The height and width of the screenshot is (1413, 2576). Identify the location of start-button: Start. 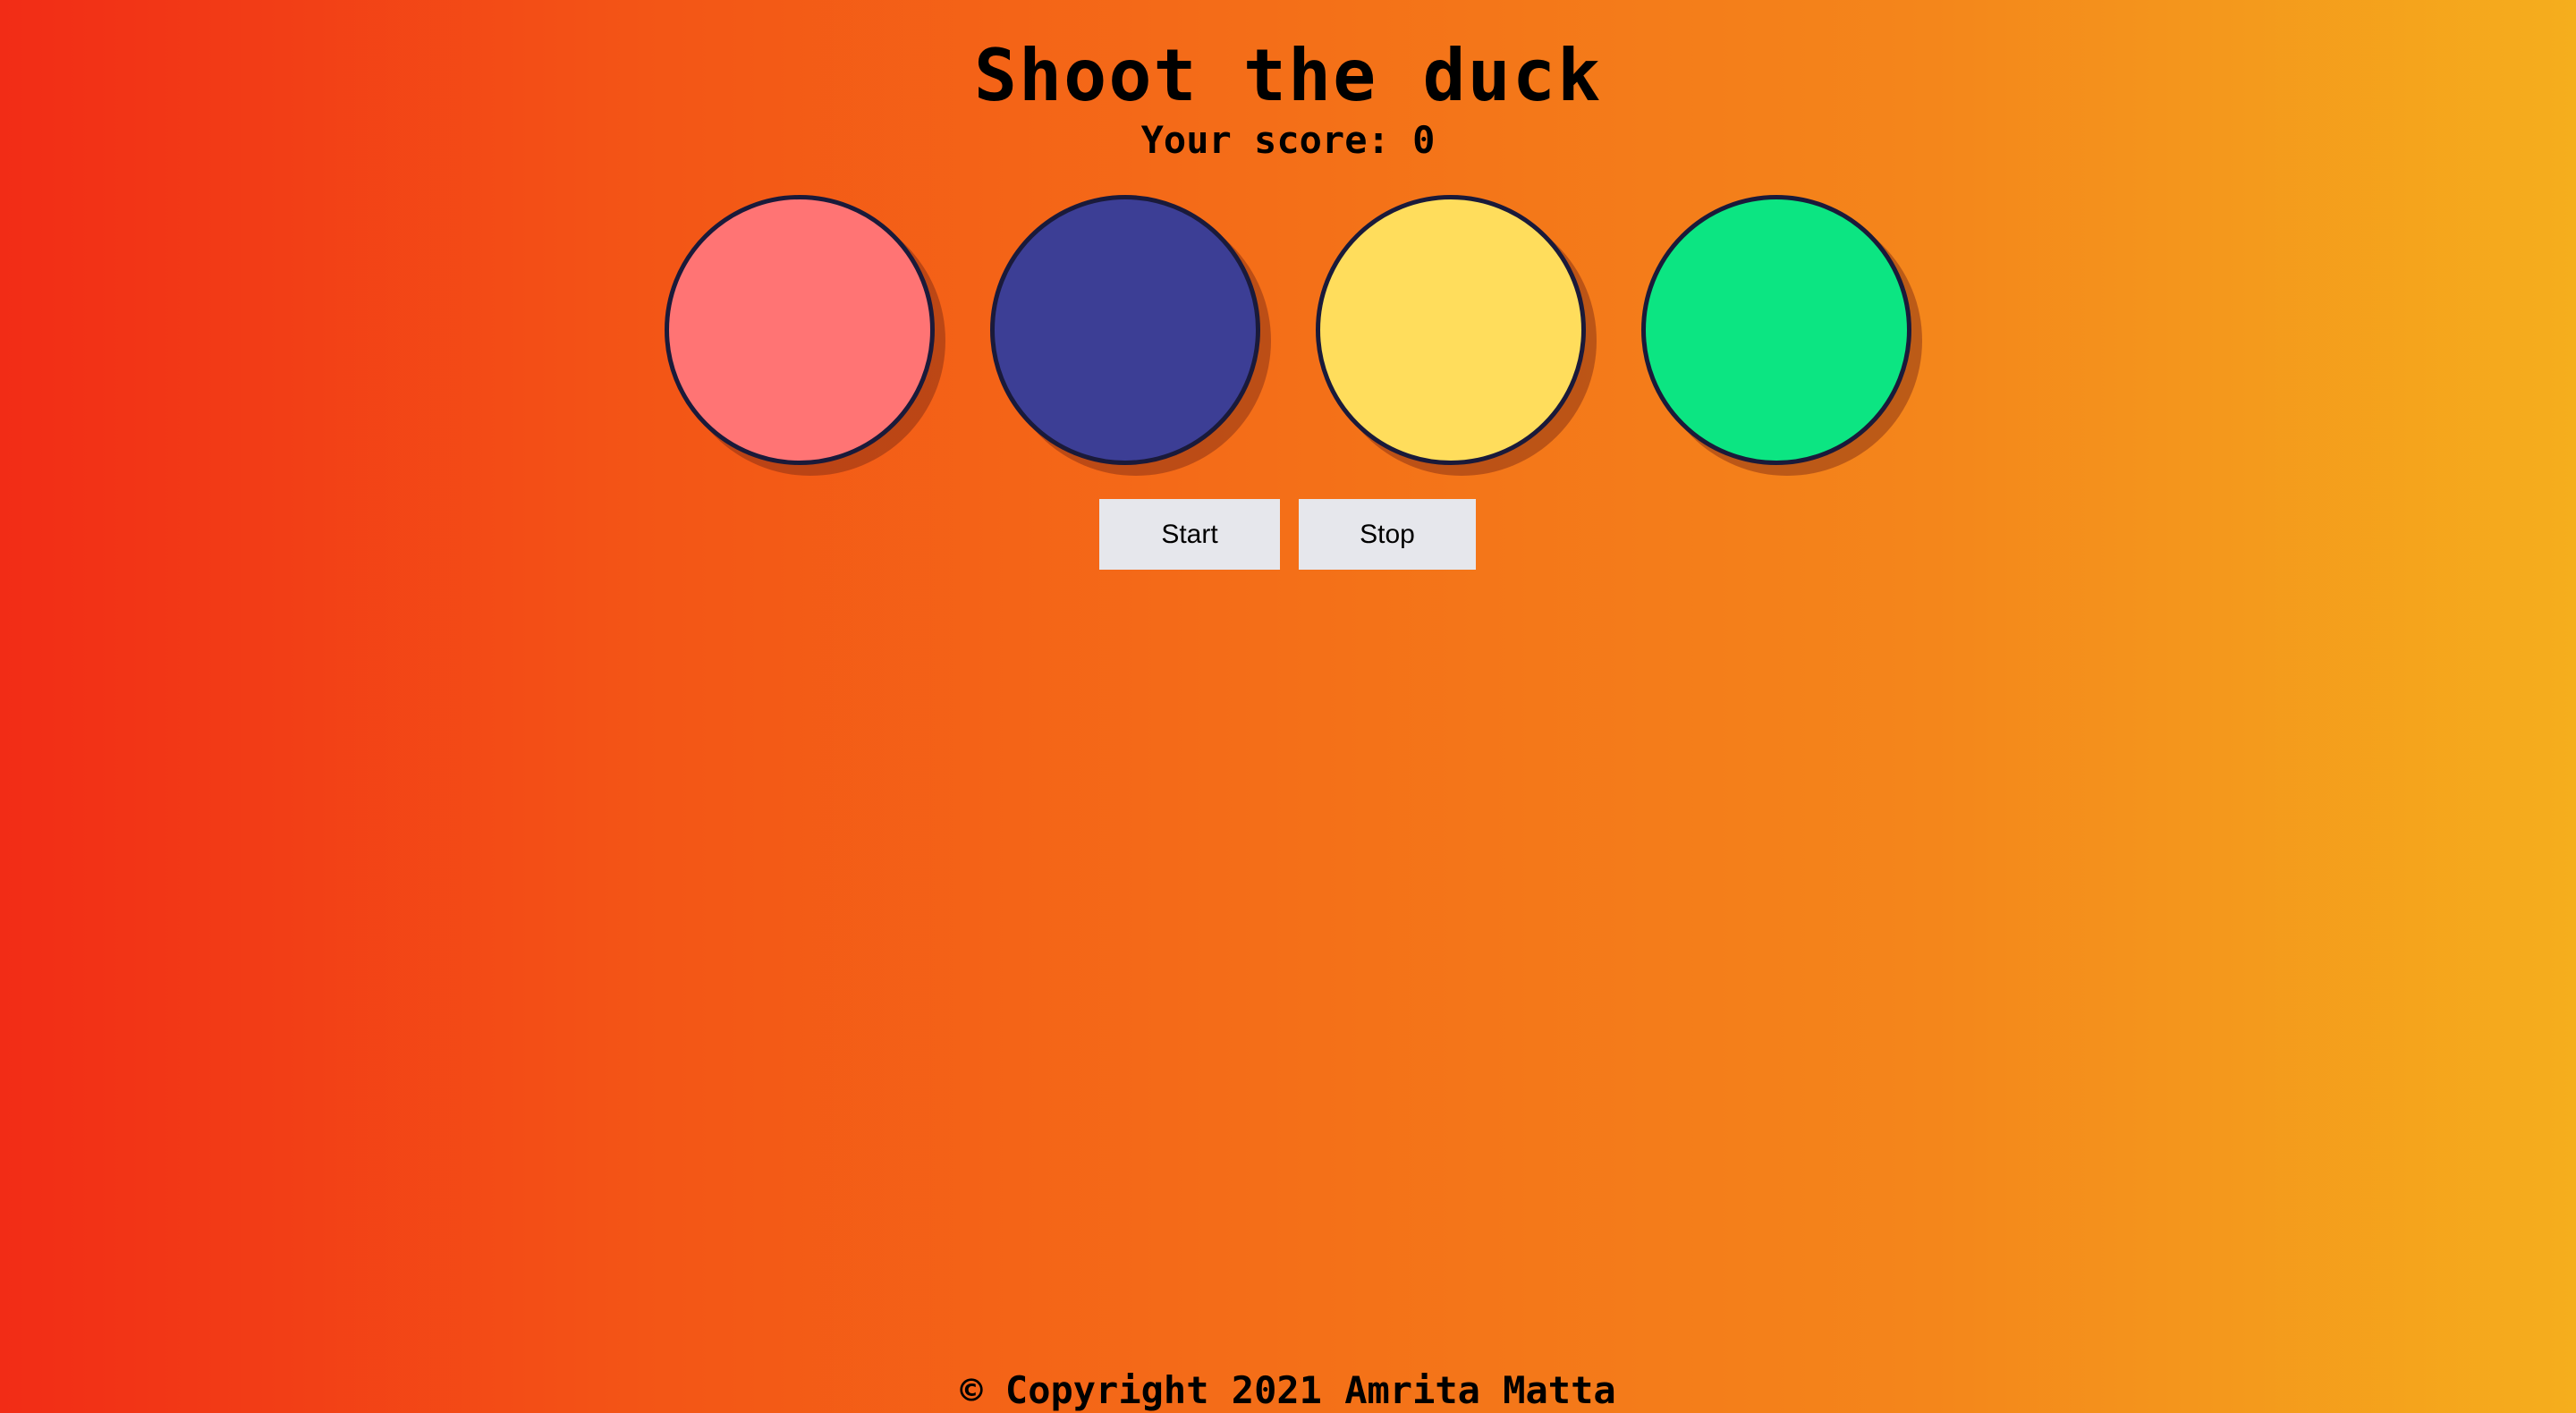
(1189, 534).